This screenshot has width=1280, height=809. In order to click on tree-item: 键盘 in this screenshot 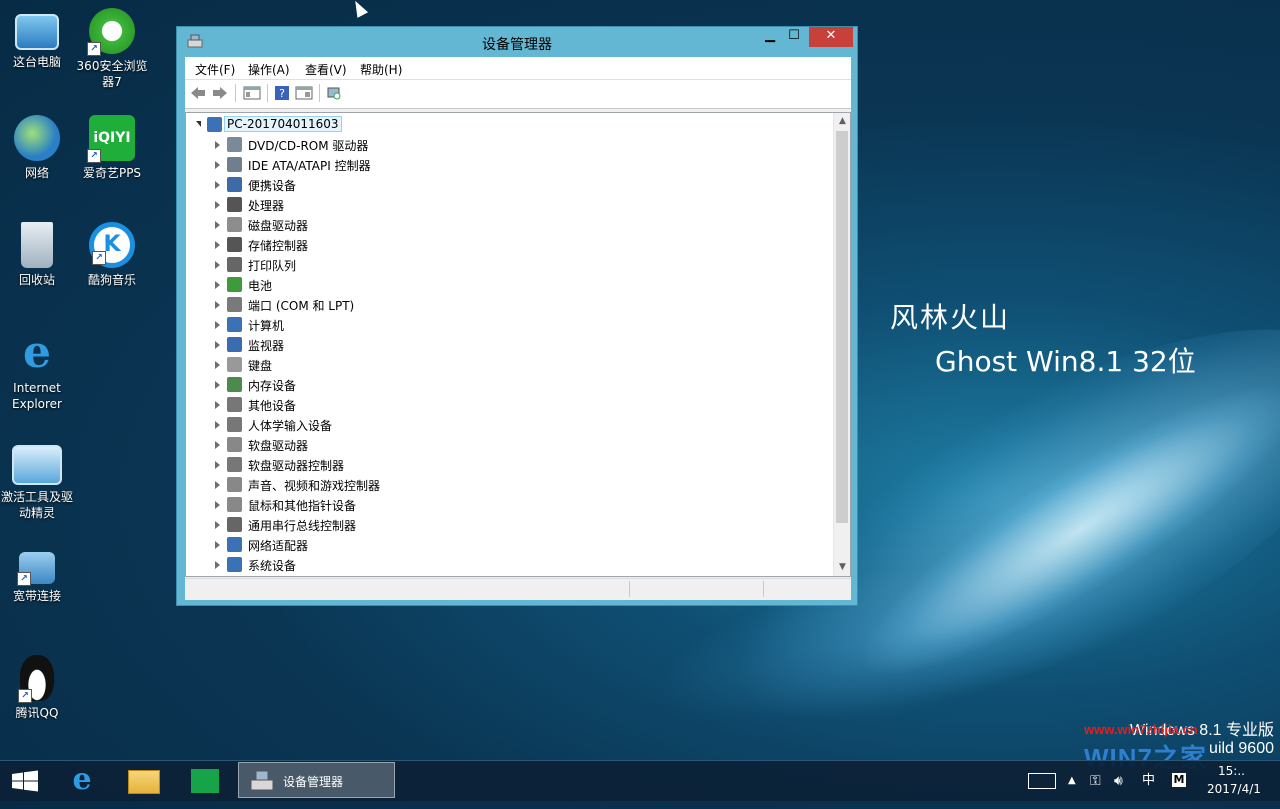, I will do `click(506, 365)`.